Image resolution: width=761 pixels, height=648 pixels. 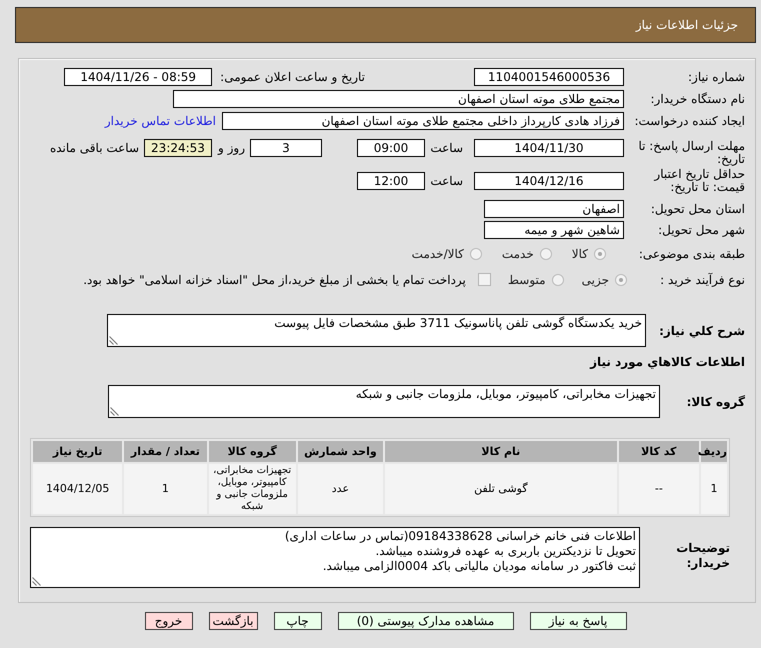 I want to click on city-field: شاهین شهر و میمه, so click(x=554, y=229).